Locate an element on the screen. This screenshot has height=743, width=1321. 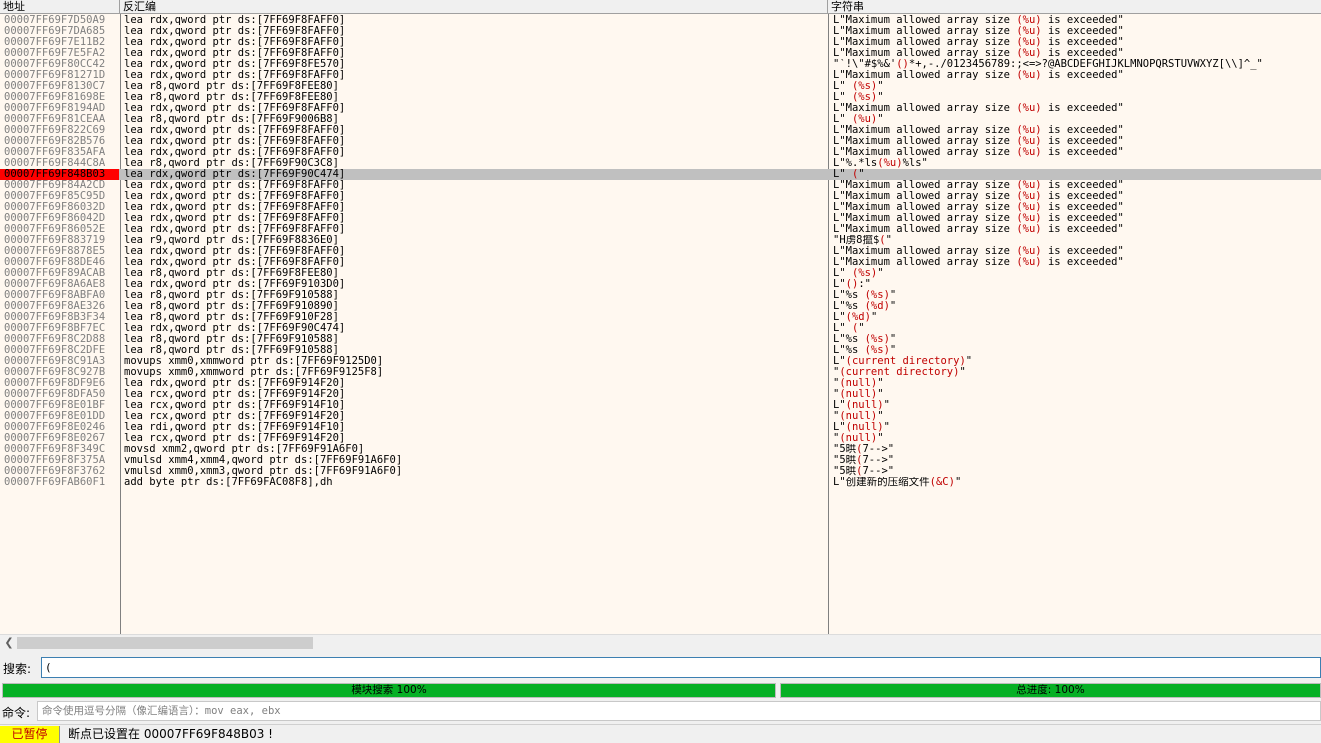
string-highlight: (%s) is located at coordinates (864, 97).